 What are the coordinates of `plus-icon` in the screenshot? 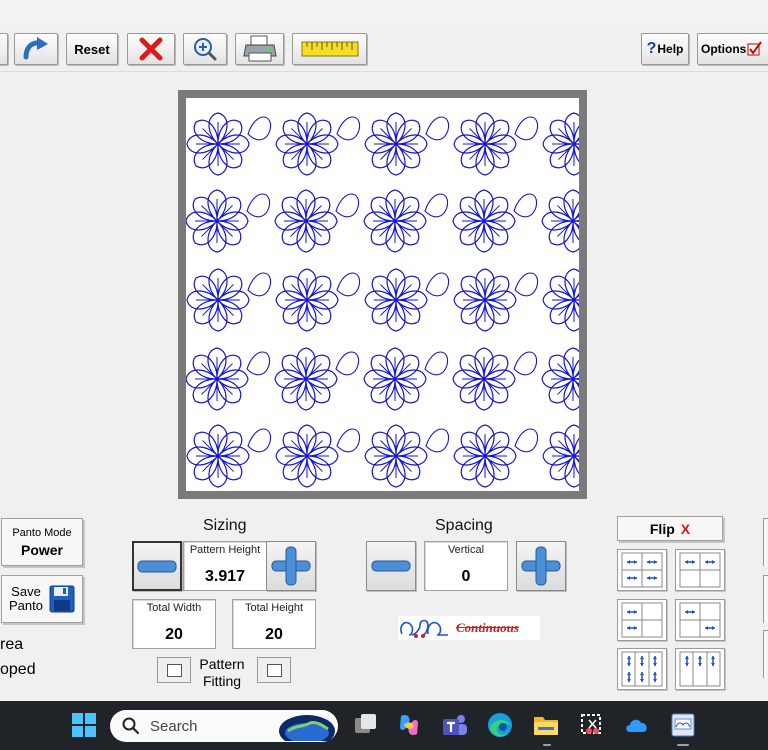 It's located at (541, 566).